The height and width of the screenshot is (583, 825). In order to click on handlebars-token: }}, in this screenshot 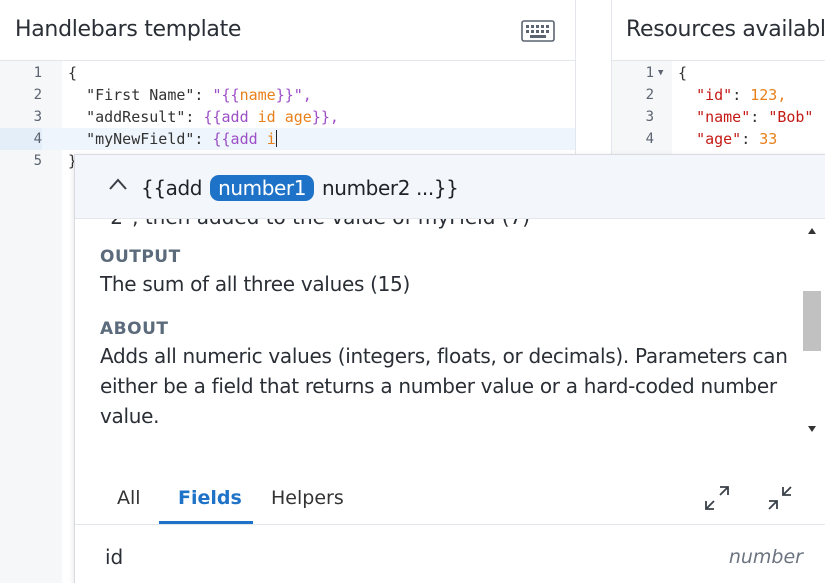, I will do `click(325, 117)`.